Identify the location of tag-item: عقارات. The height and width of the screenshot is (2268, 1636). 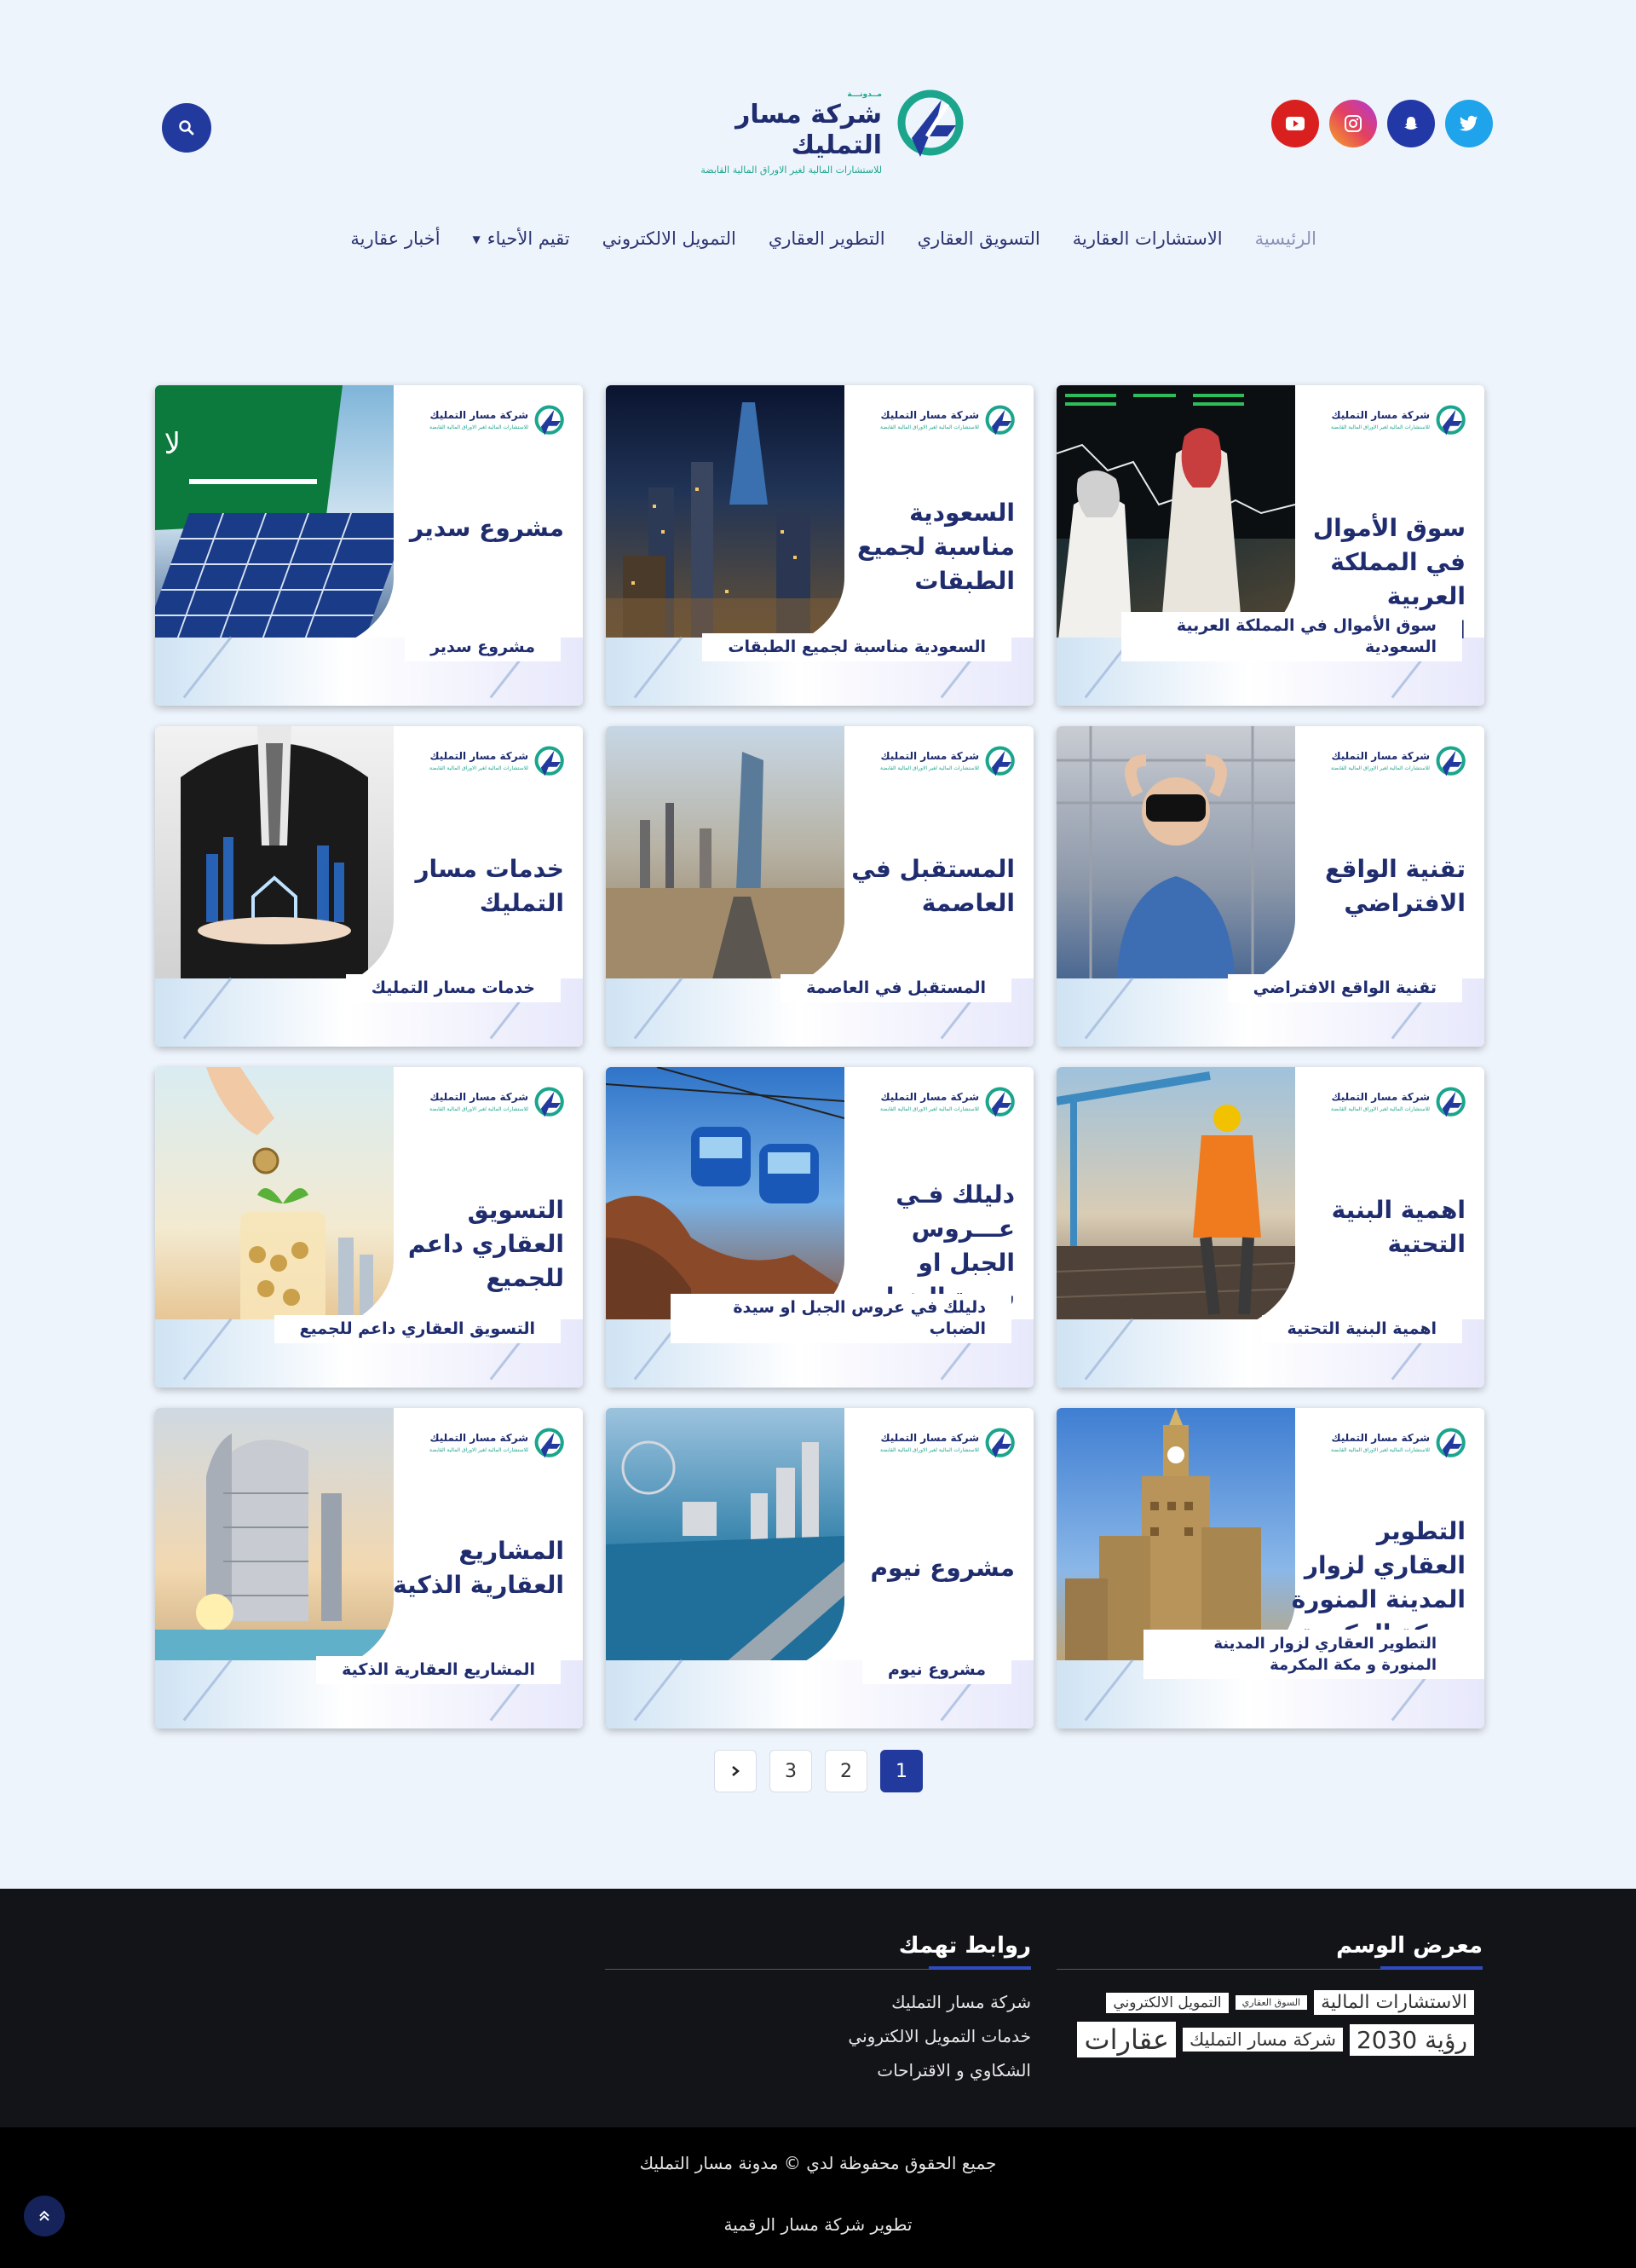
(1126, 2039).